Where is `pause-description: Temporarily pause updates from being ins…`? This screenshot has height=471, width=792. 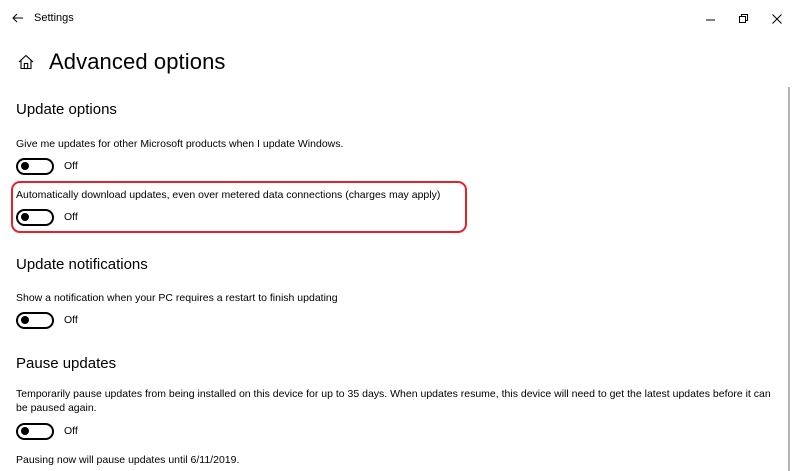 pause-description: Temporarily pause updates from being ins… is located at coordinates (393, 401).